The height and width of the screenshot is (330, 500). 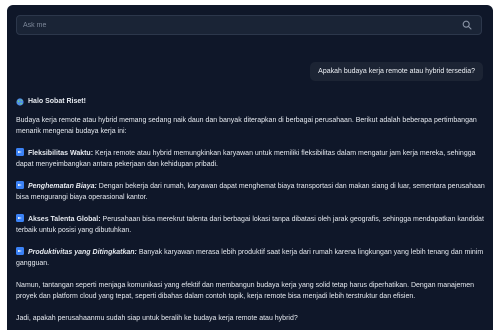 I want to click on search-bar, so click(x=249, y=25).